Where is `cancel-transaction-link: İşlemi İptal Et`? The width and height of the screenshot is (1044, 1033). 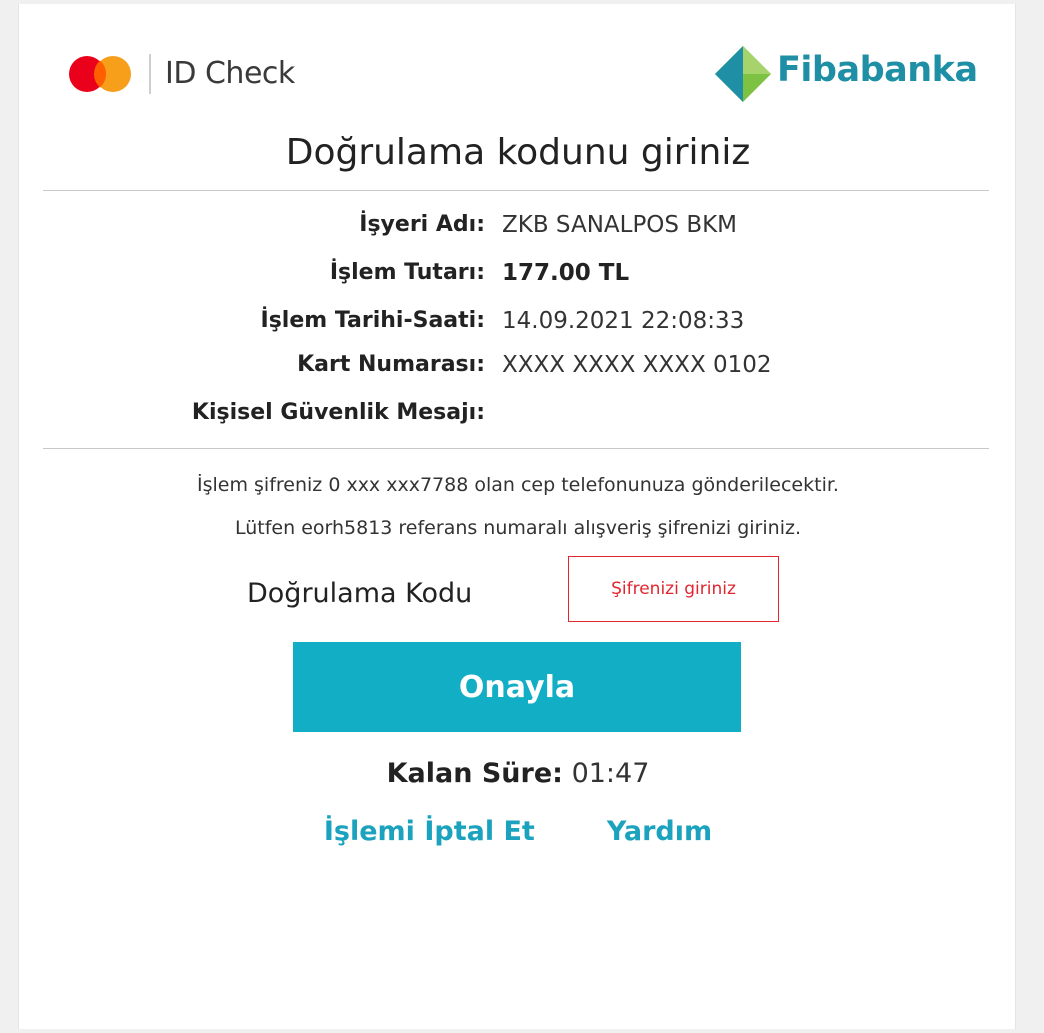 cancel-transaction-link: İşlemi İptal Et is located at coordinates (429, 831).